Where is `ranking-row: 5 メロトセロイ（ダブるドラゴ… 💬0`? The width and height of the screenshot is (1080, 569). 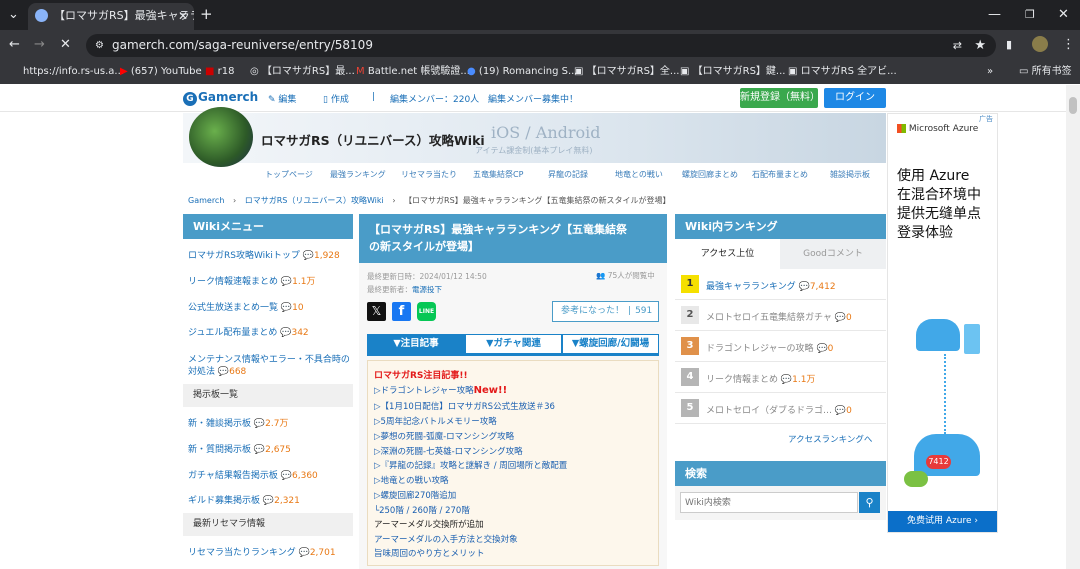 ranking-row: 5 メロトセロイ（ダブるドラゴ… 💬0 is located at coordinates (780, 408).